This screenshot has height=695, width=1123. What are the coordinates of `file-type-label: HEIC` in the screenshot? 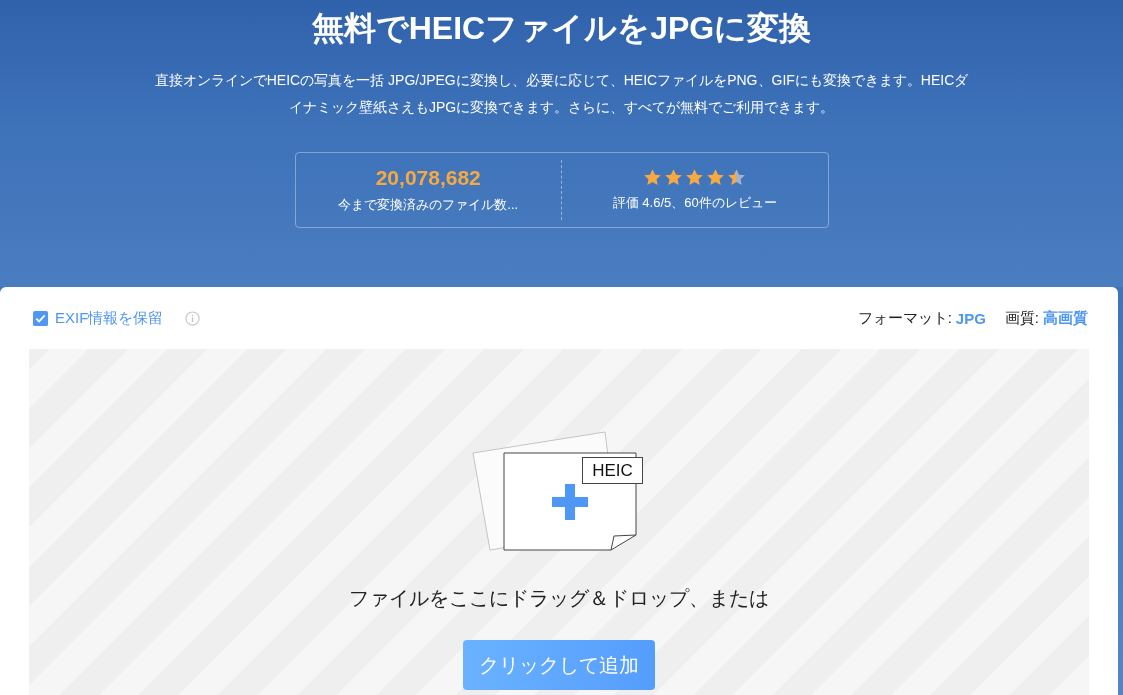 It's located at (612, 470).